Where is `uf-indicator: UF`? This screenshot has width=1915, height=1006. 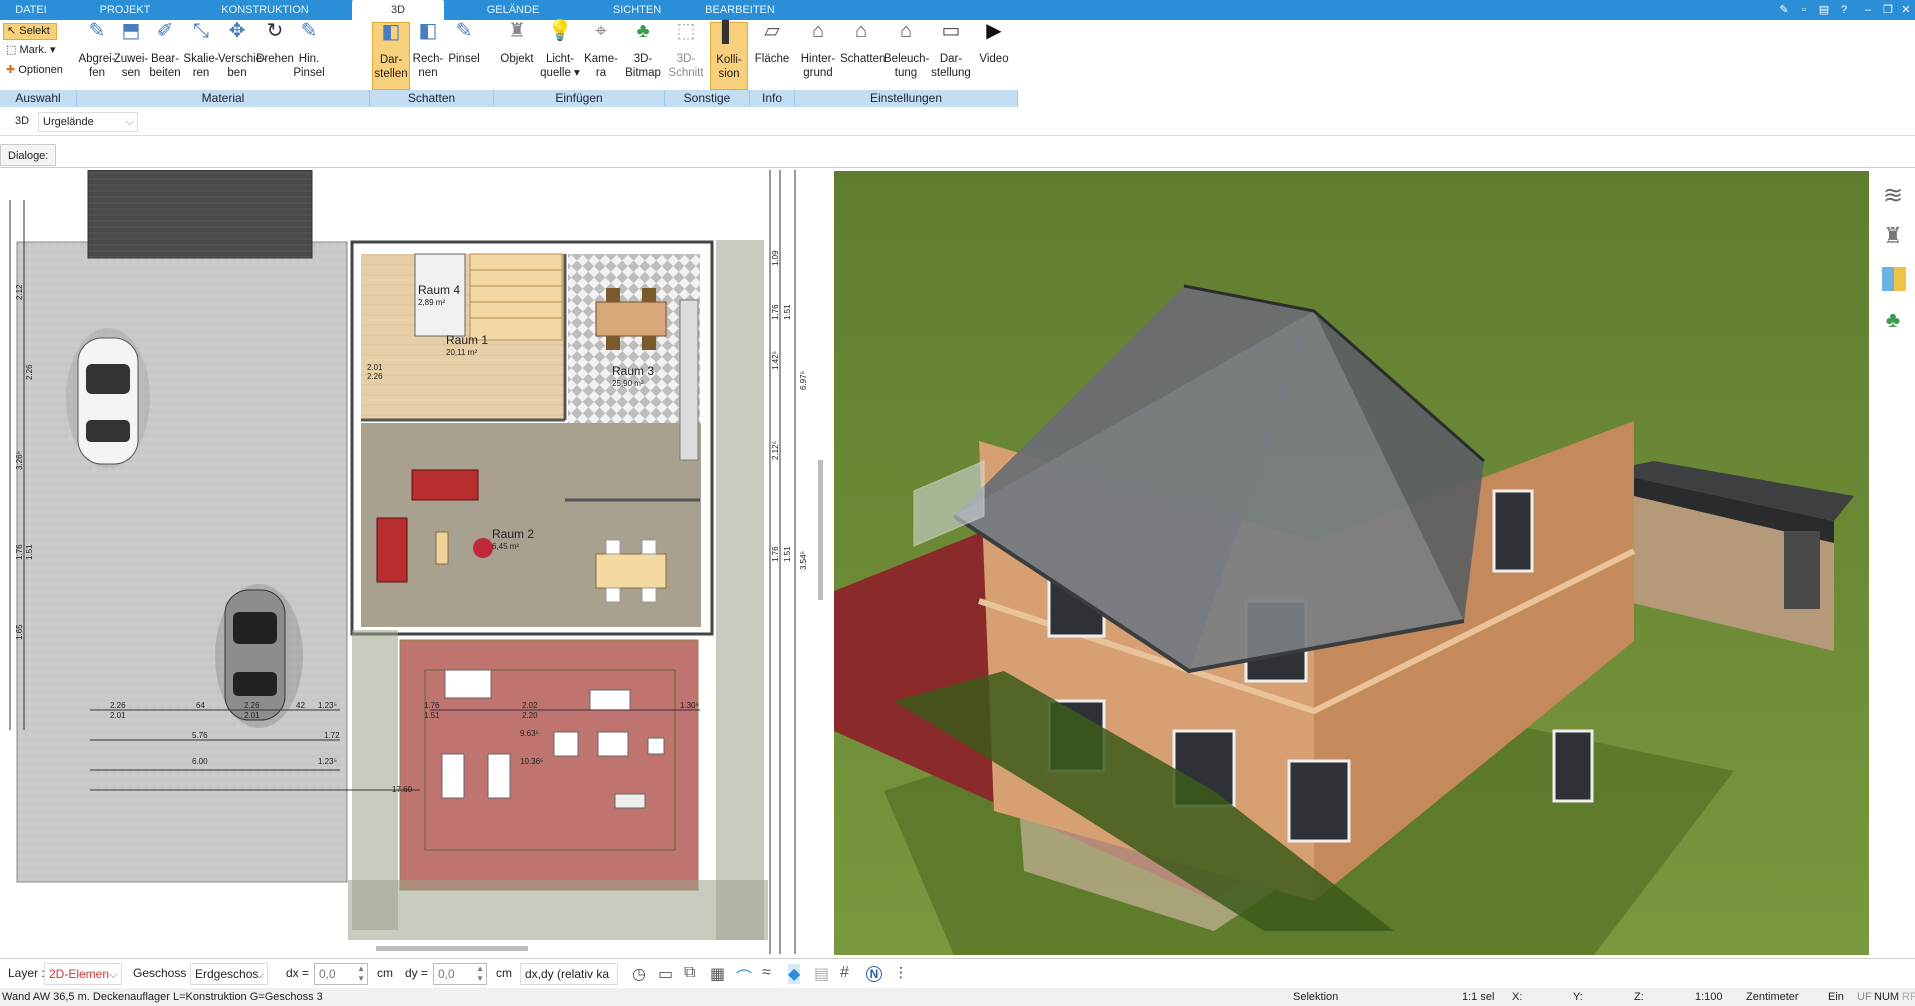 uf-indicator: UF is located at coordinates (1864, 997).